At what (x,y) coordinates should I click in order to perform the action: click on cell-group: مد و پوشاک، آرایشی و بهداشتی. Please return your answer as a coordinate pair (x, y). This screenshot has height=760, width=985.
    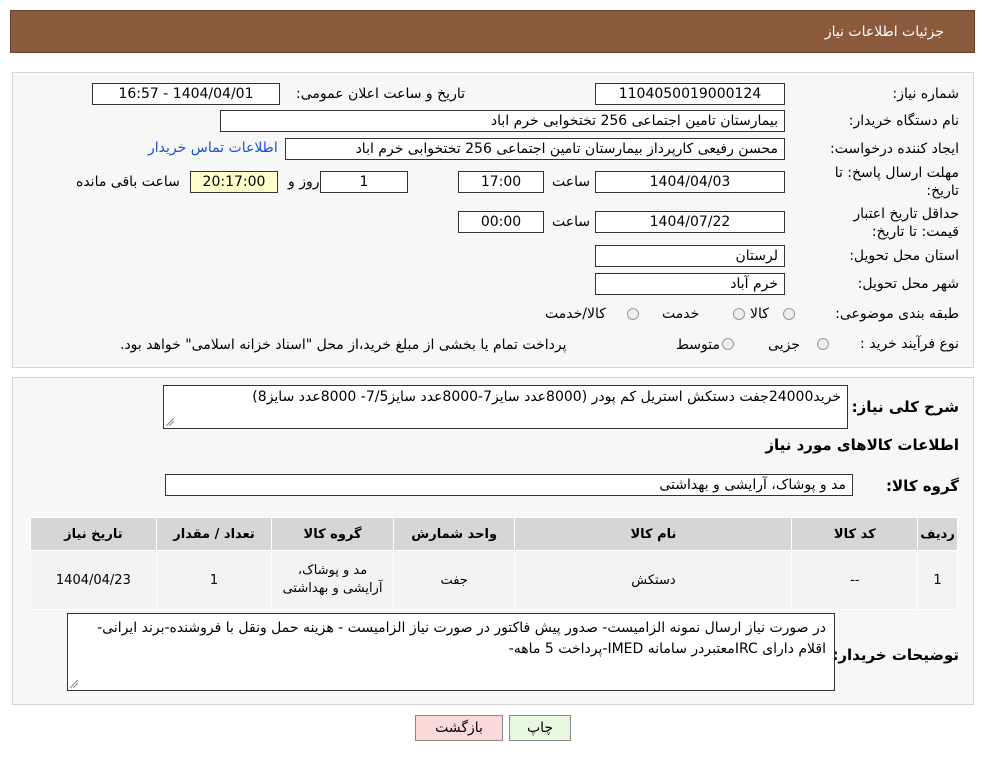
    Looking at the image, I should click on (332, 580).